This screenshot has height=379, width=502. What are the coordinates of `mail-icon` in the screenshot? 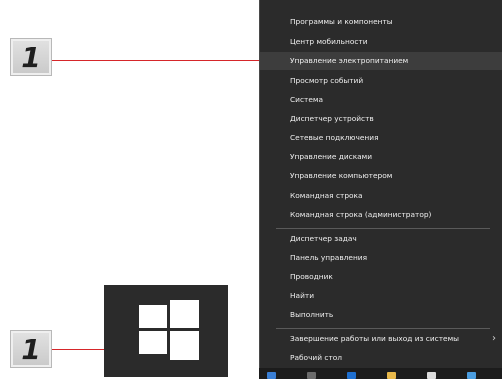 It's located at (471, 375).